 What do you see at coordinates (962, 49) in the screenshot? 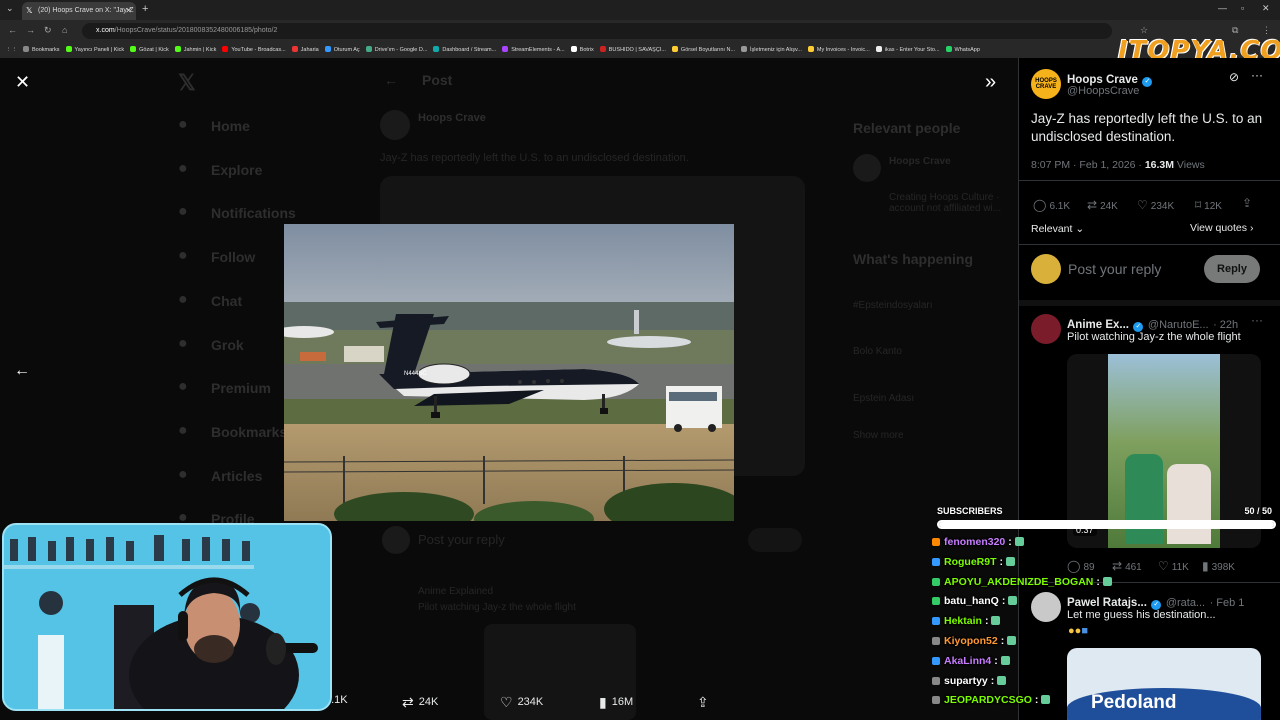
I see `bookmark-item: WhatsApp` at bounding box center [962, 49].